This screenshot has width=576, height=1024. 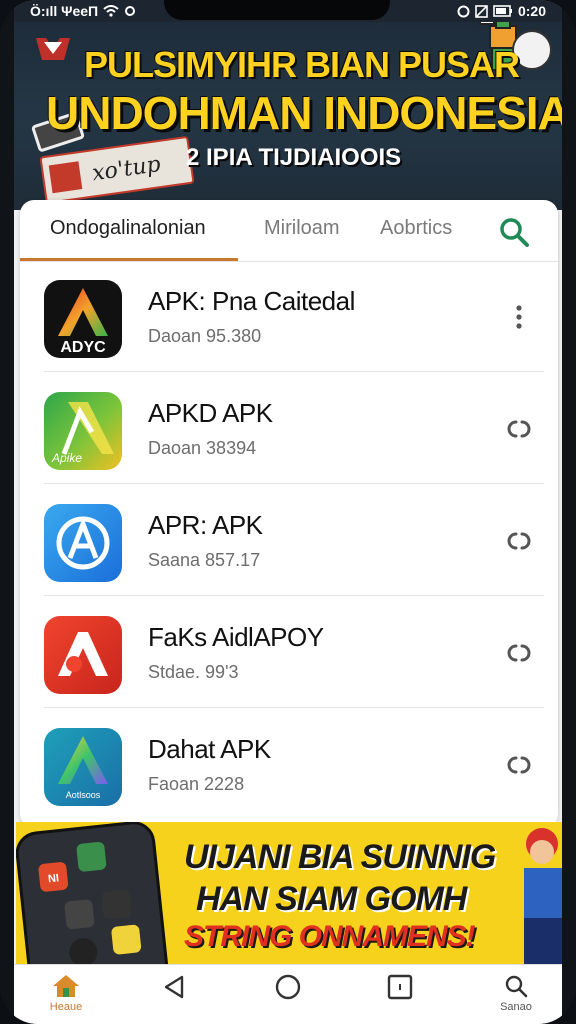 I want to click on circle-home-icon, so click(x=288, y=987).